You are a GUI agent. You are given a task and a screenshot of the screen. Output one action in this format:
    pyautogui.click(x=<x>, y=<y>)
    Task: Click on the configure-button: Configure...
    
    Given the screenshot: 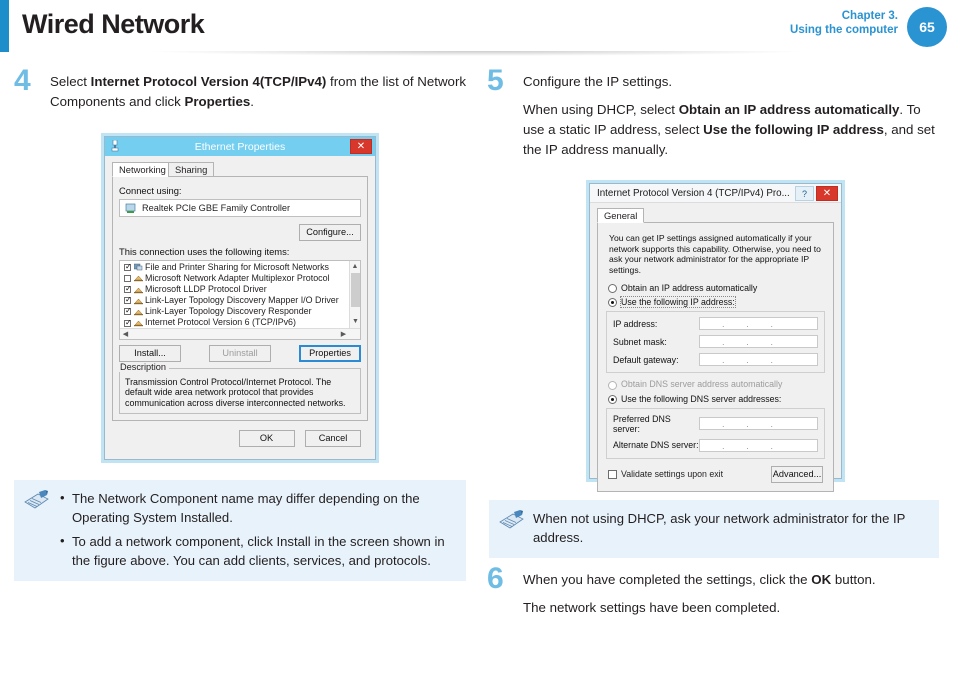 What is the action you would take?
    pyautogui.click(x=330, y=232)
    